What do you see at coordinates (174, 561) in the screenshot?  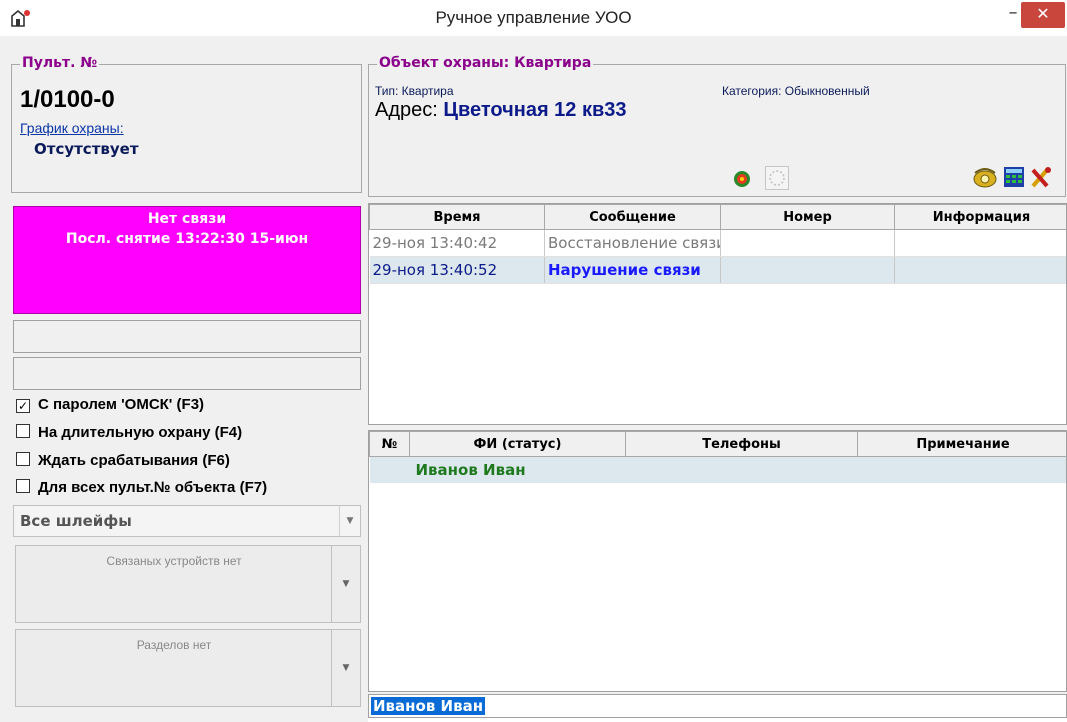 I see `devices-dropdown-label: Связаных устройств нет` at bounding box center [174, 561].